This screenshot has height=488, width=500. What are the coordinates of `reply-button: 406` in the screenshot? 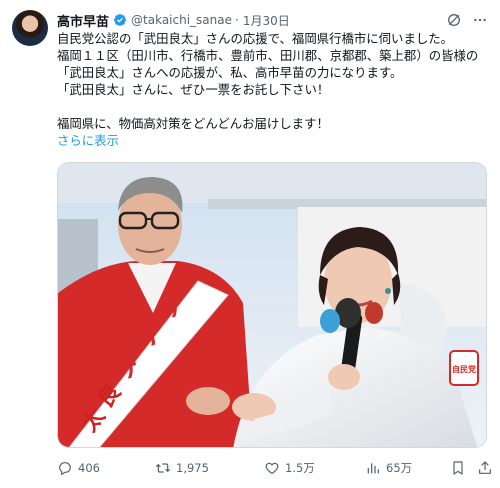 It's located at (78, 468).